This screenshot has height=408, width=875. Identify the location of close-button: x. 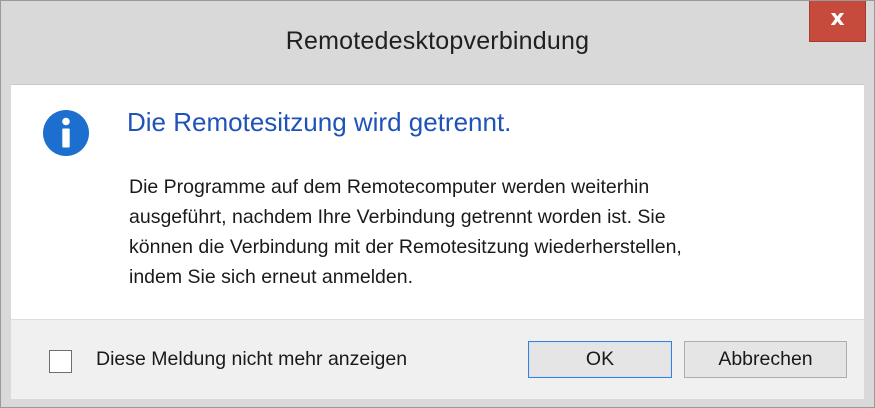
(837, 21).